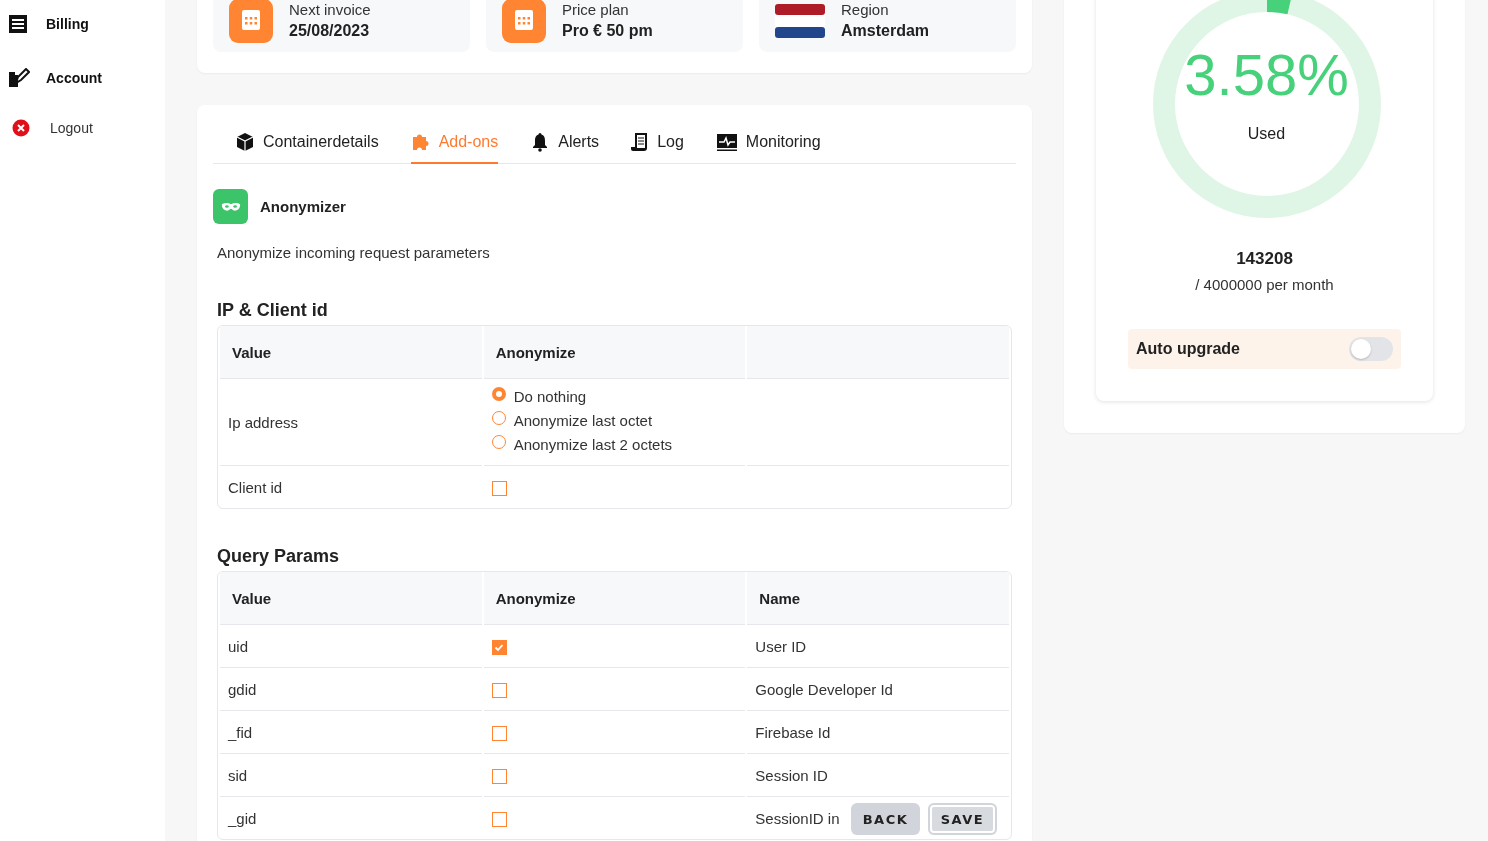 This screenshot has width=1488, height=841. I want to click on table-cell: SessionID in, so click(797, 818).